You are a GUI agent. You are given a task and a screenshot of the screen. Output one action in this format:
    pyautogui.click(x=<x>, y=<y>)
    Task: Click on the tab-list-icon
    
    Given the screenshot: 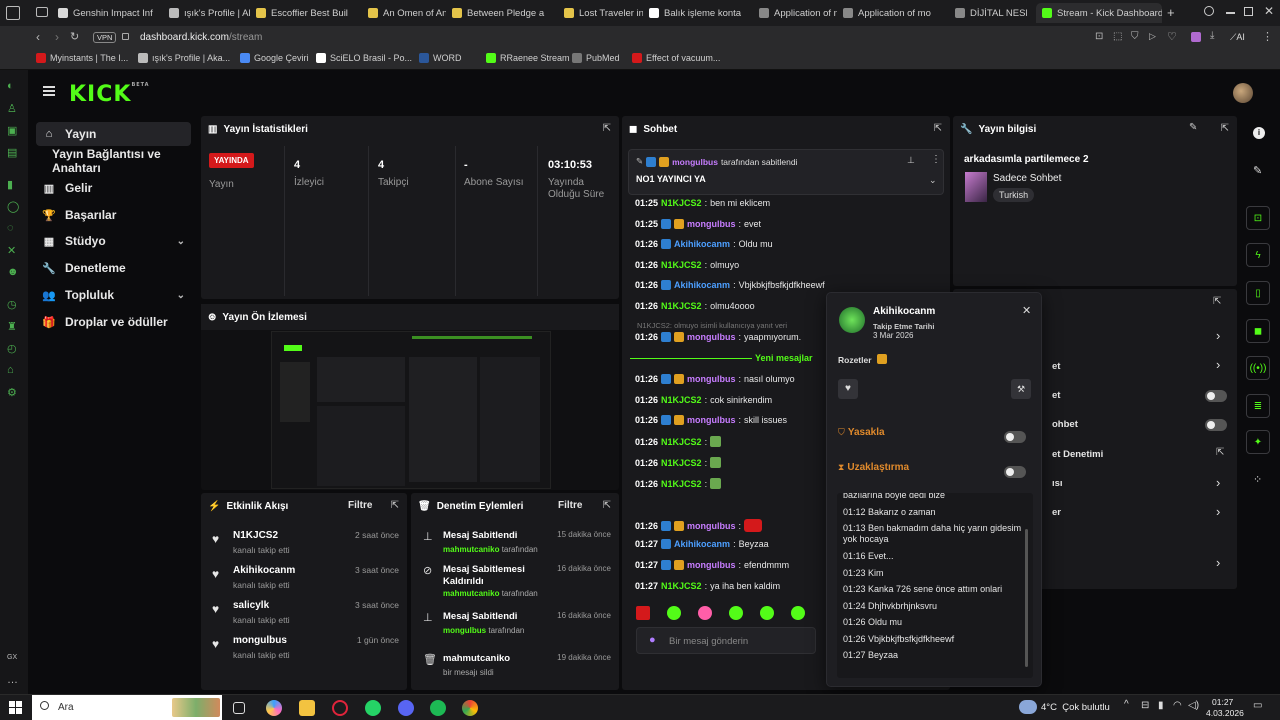 What is the action you would take?
    pyautogui.click(x=42, y=12)
    